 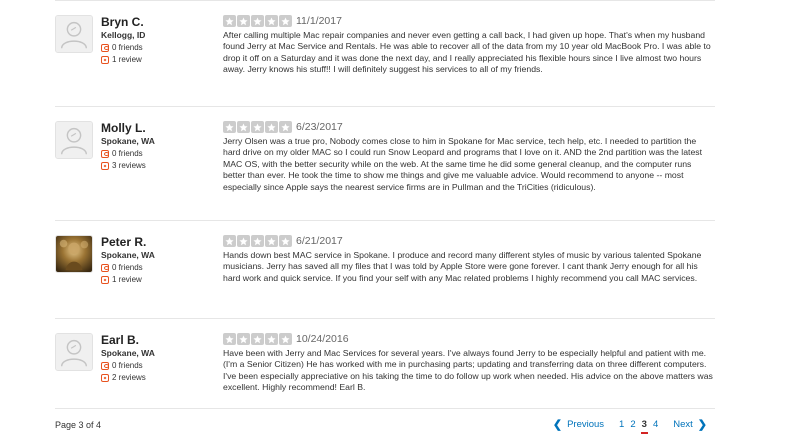 I want to click on review-user: Bryn C. Kellogg, ID 0 friends 1 review, so click(x=135, y=45).